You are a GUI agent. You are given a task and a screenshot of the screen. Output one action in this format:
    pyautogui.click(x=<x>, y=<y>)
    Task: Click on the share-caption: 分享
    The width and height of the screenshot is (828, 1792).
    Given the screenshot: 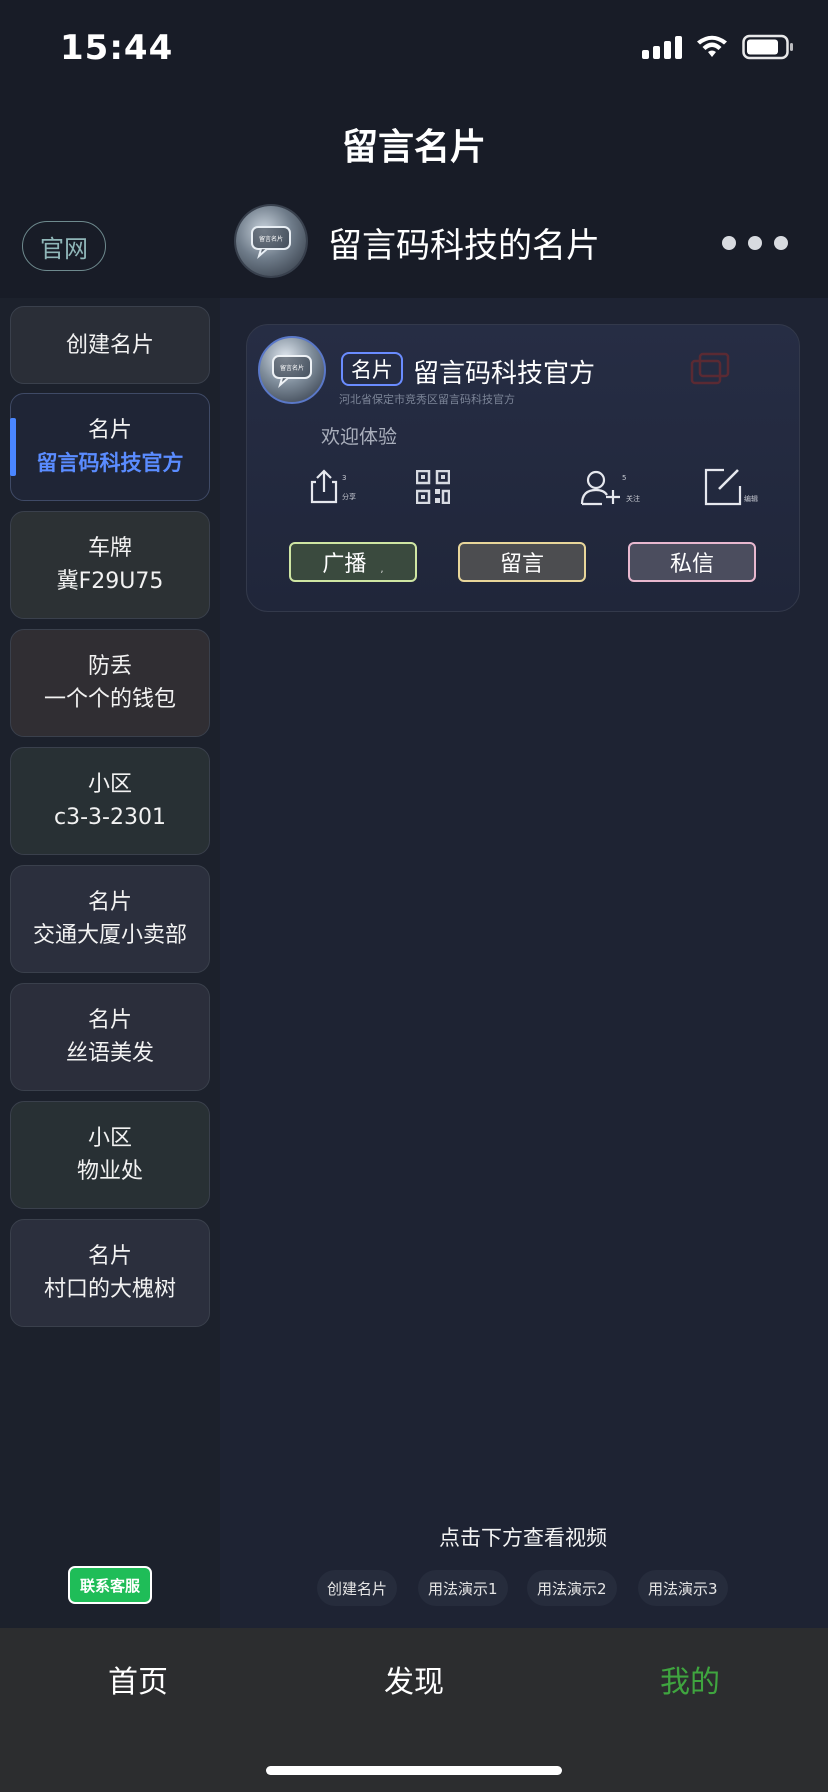 What is the action you would take?
    pyautogui.click(x=349, y=497)
    